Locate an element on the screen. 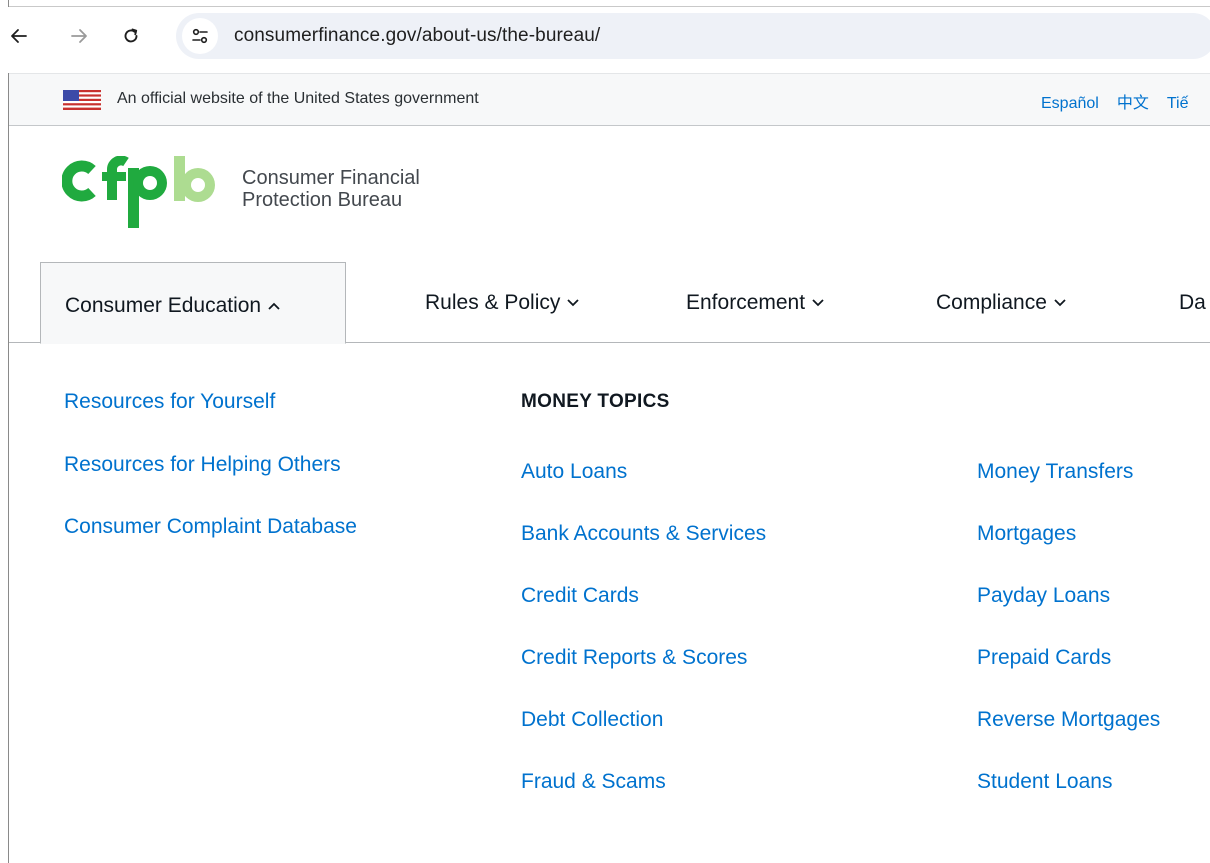 This screenshot has width=1210, height=863. arrow-left-icon is located at coordinates (19, 36).